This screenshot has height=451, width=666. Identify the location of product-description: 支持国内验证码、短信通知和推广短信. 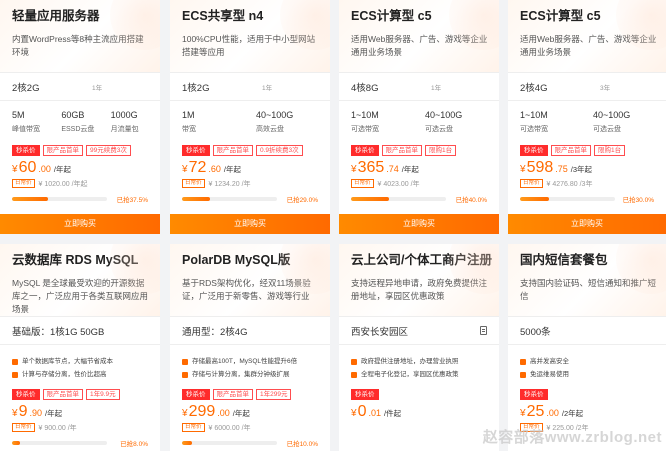
(588, 289).